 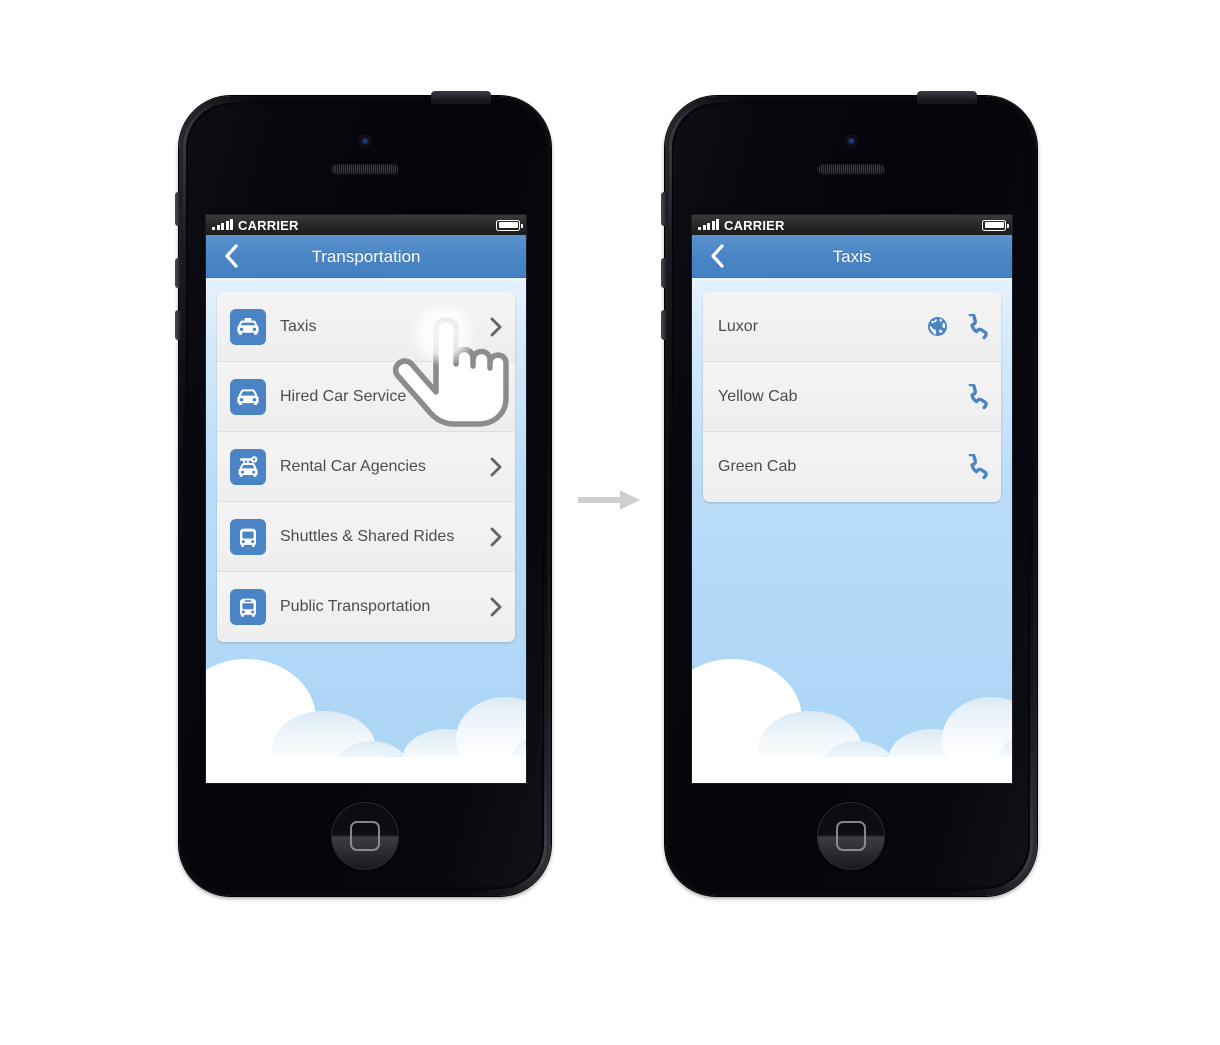 What do you see at coordinates (248, 536) in the screenshot?
I see `shuttle-bus-icon` at bounding box center [248, 536].